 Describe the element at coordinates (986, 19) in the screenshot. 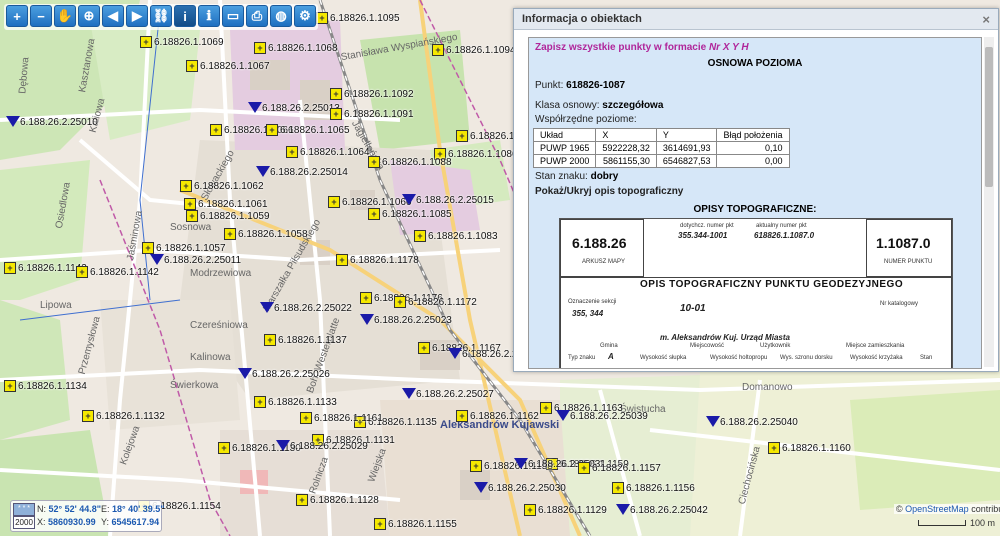

I see `close-icon: ×` at that location.